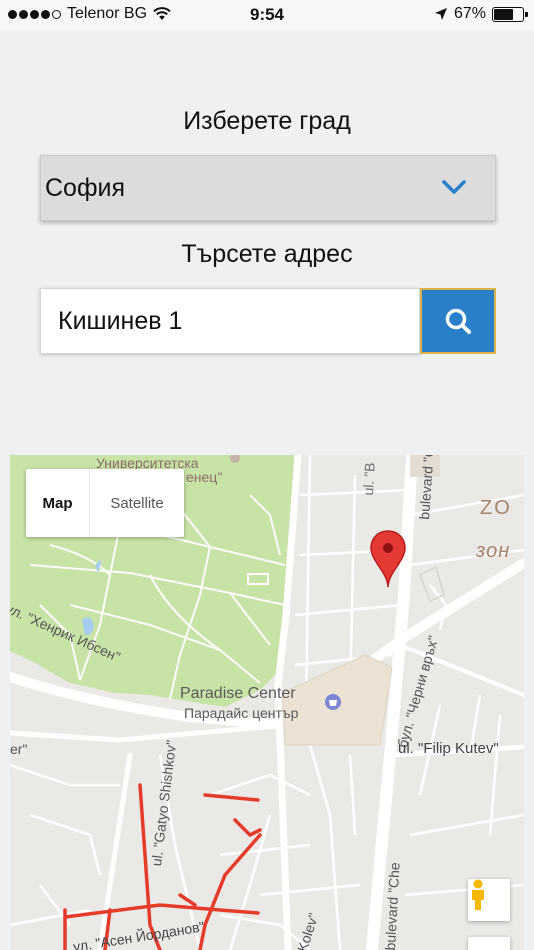 The height and width of the screenshot is (950, 534). I want to click on status-bar: Telenor BG 9:54 67%, so click(267, 15).